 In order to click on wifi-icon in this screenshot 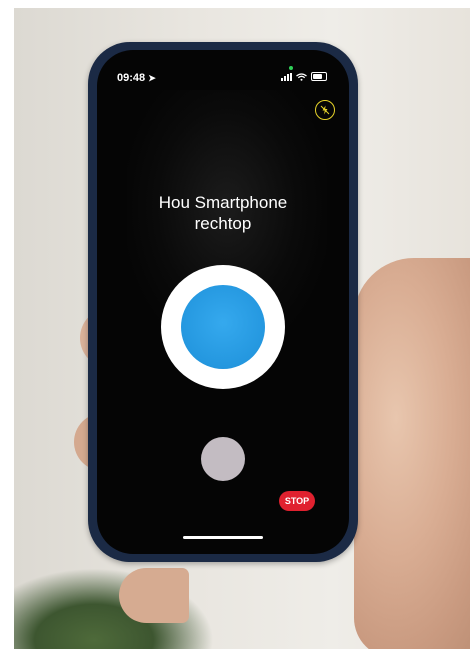, I will do `click(301, 76)`.